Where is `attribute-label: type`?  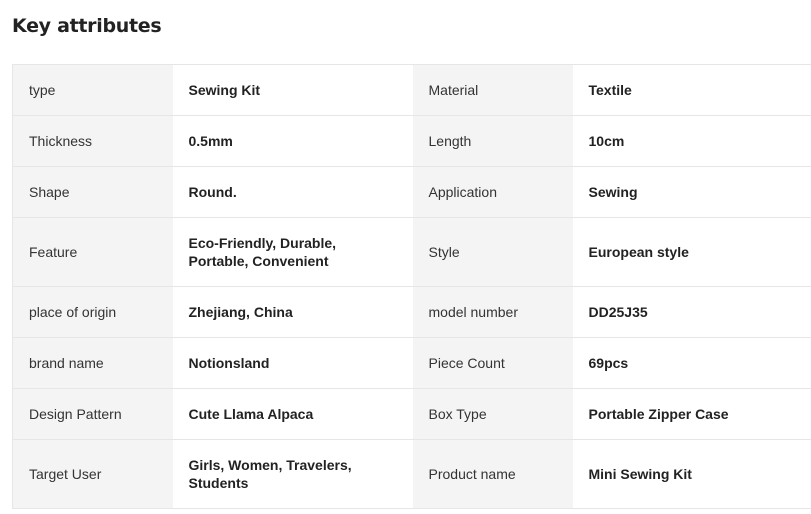
attribute-label: type is located at coordinates (92, 90).